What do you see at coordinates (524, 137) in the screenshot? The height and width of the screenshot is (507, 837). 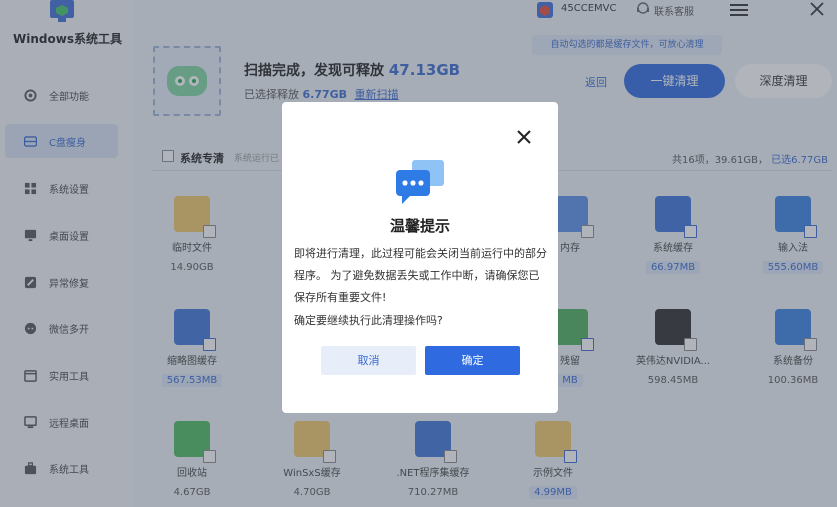 I see `close-icon` at bounding box center [524, 137].